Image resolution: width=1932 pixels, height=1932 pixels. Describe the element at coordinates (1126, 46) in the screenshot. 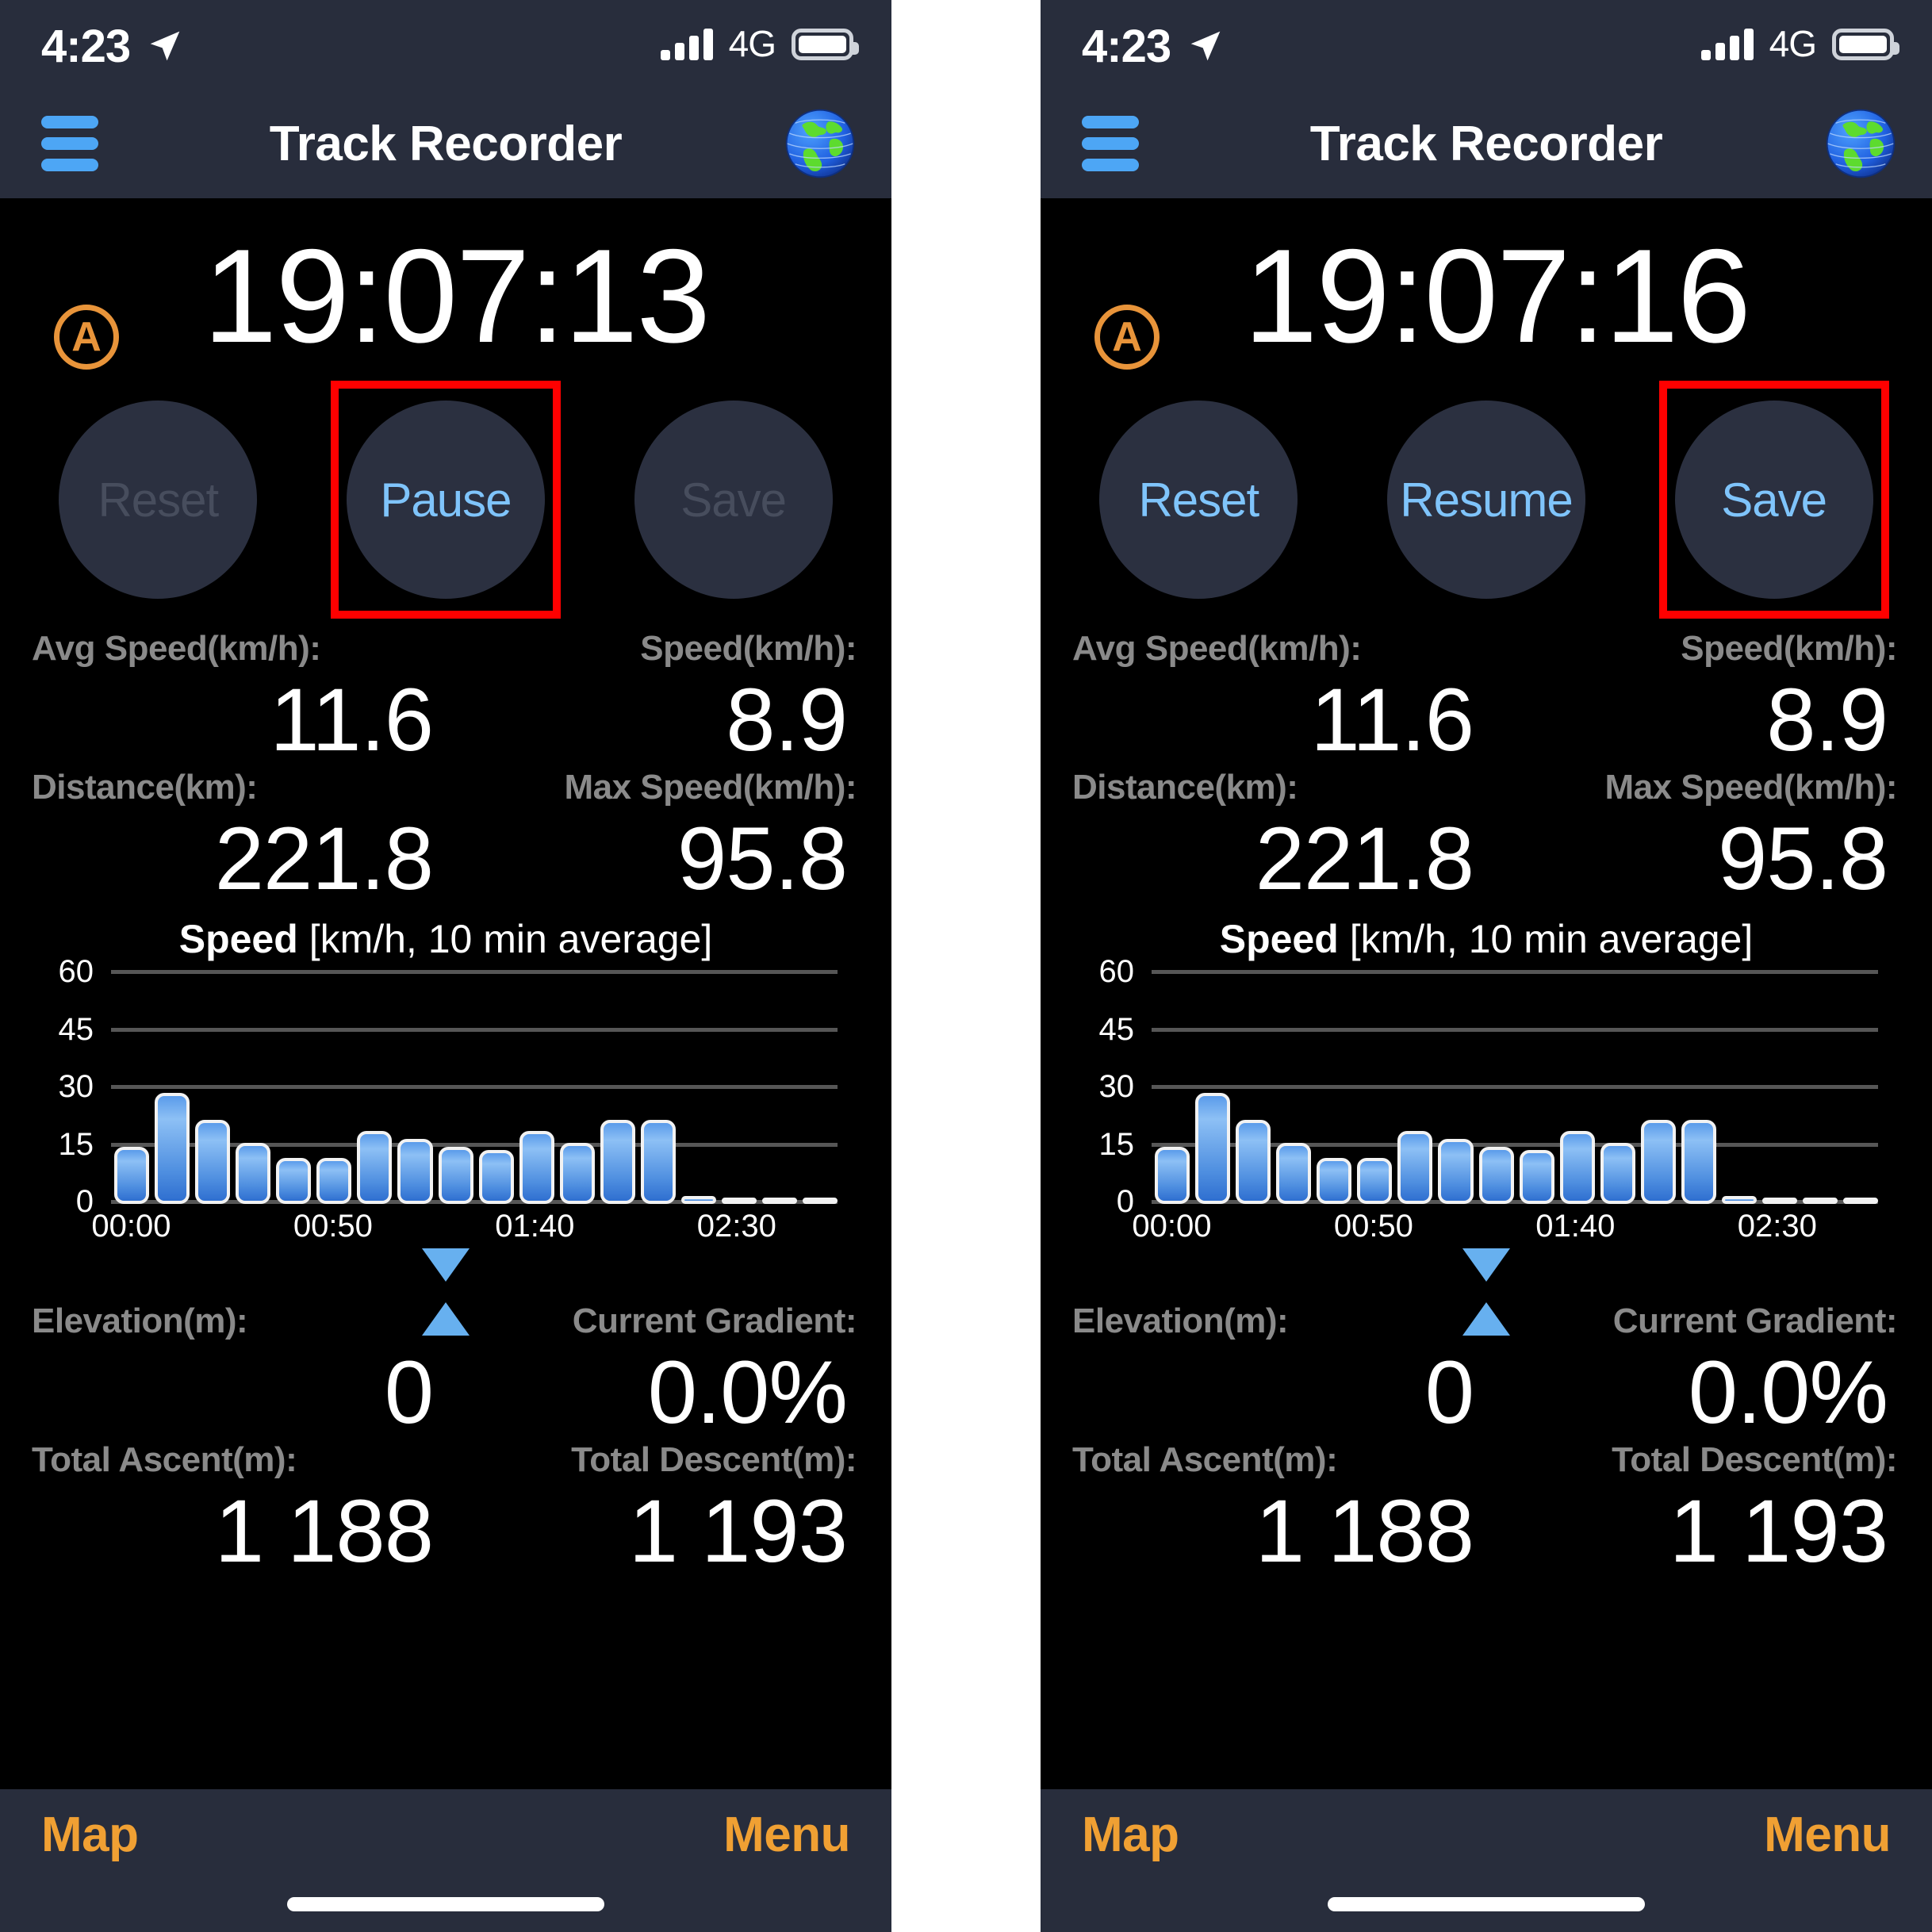

I see `status-time: 4:23` at that location.